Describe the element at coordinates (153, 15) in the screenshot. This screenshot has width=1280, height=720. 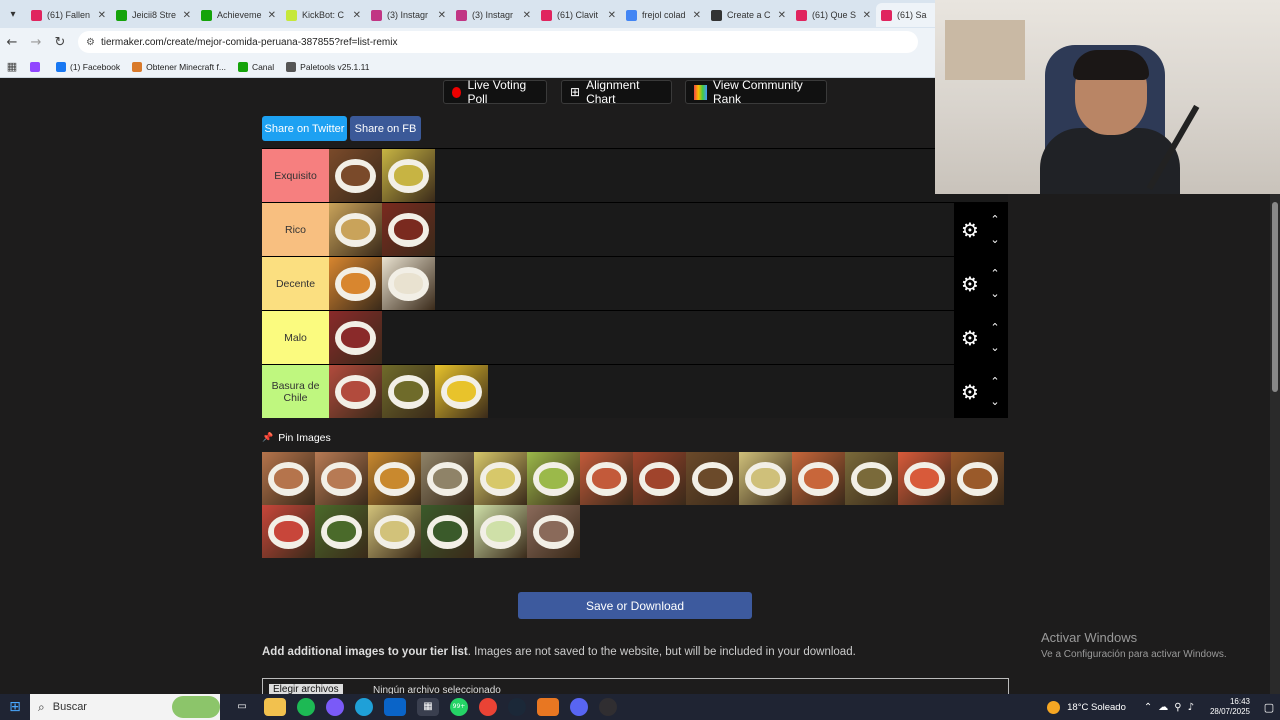
I see `browser-tab: Jeicii8 Stre ✕` at that location.